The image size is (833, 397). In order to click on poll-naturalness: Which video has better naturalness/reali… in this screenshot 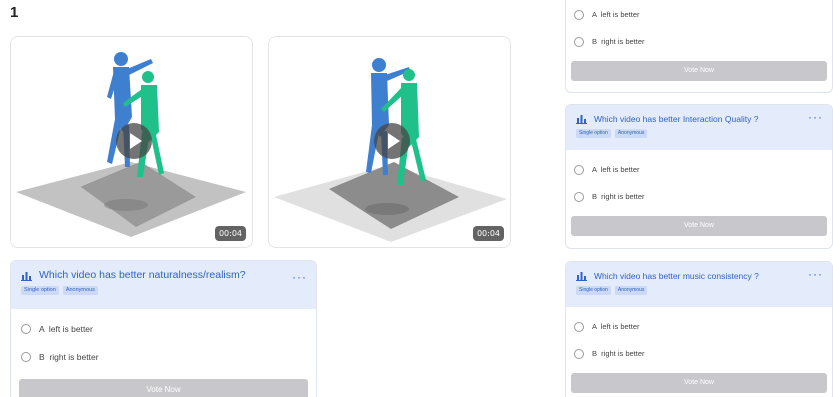, I will do `click(163, 328)`.